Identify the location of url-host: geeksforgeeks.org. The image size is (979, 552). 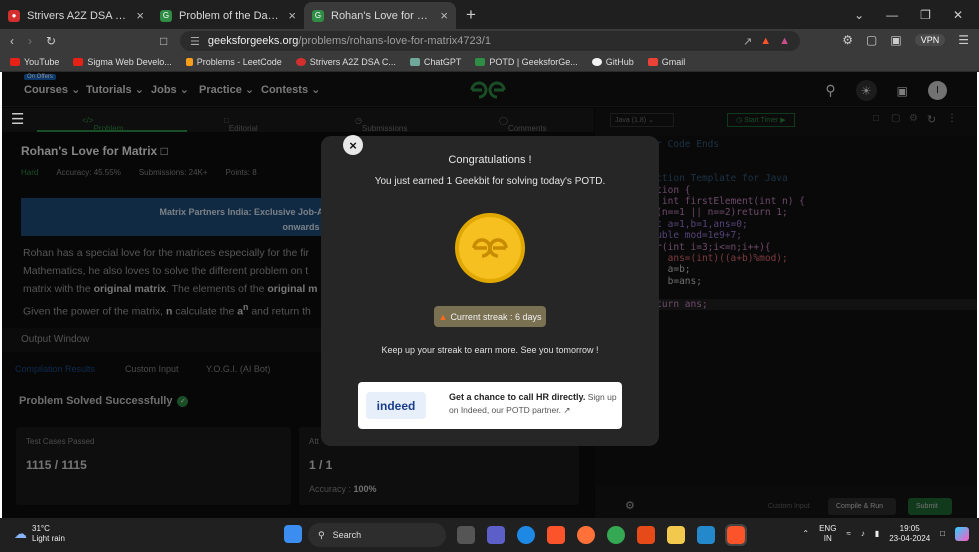
(253, 41).